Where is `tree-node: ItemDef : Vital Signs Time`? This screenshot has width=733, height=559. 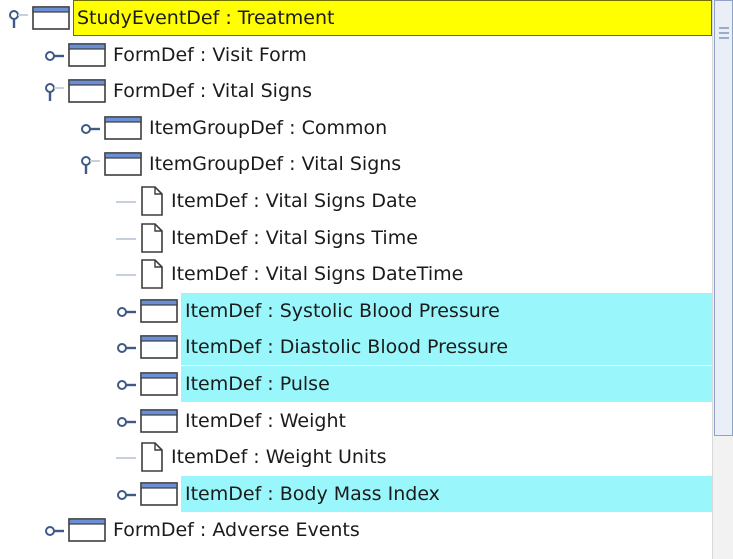 tree-node: ItemDef : Vital Signs Time is located at coordinates (356, 238).